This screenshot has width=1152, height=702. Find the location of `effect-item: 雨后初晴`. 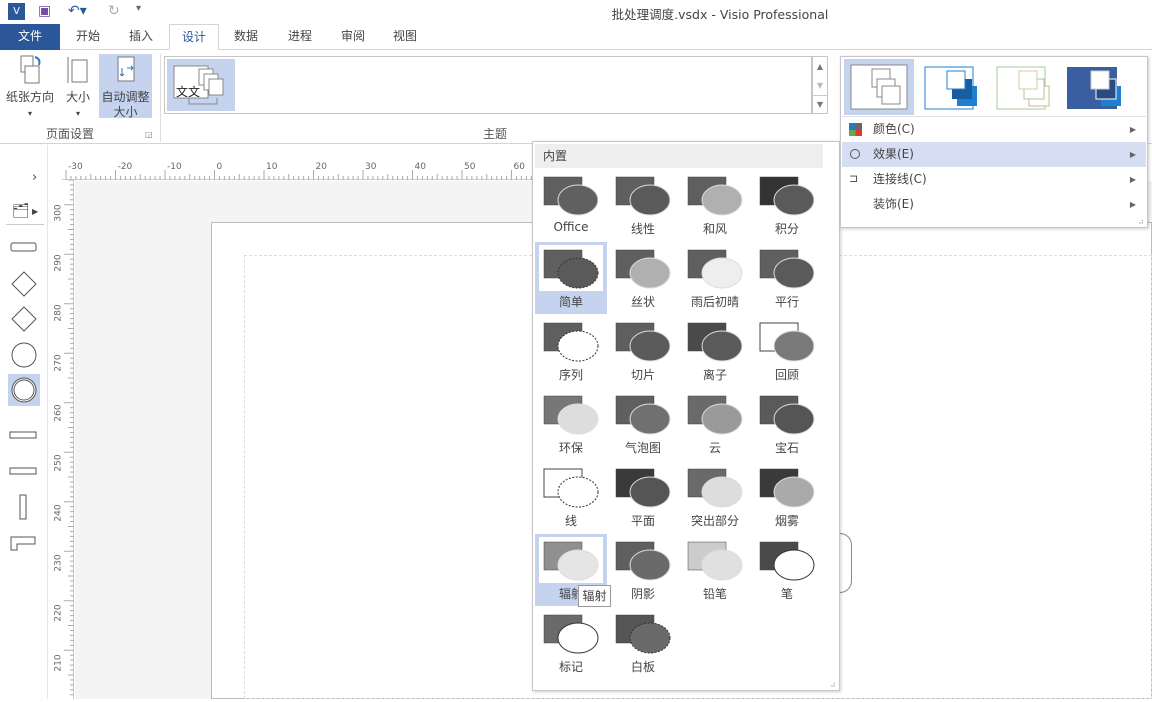

effect-item: 雨后初晴 is located at coordinates (715, 278).